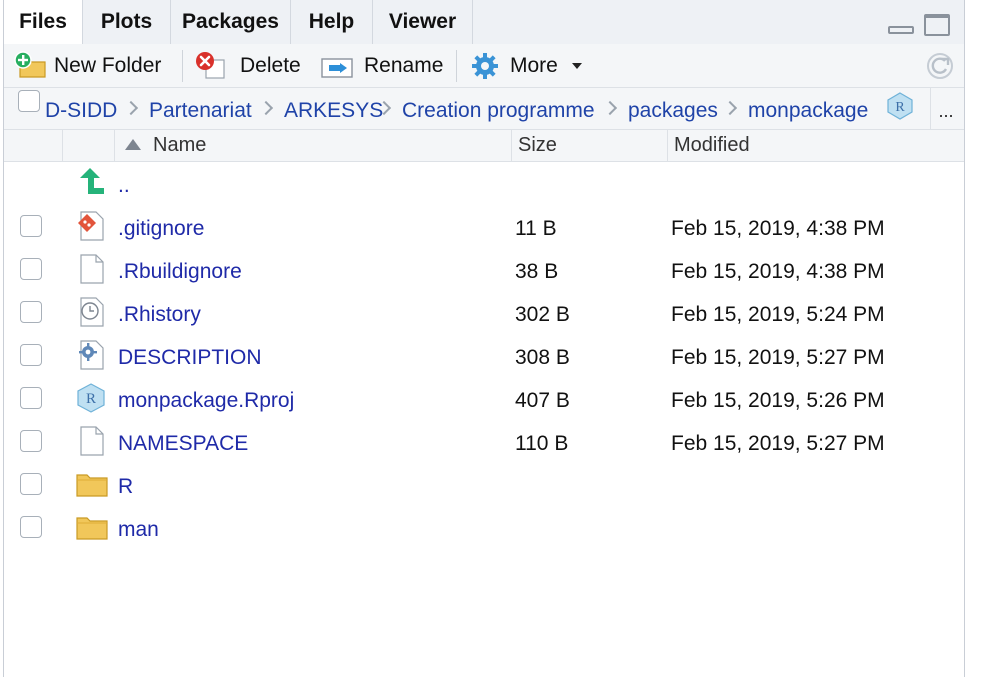  Describe the element at coordinates (542, 314) in the screenshot. I see `file-size: 302 B` at that location.